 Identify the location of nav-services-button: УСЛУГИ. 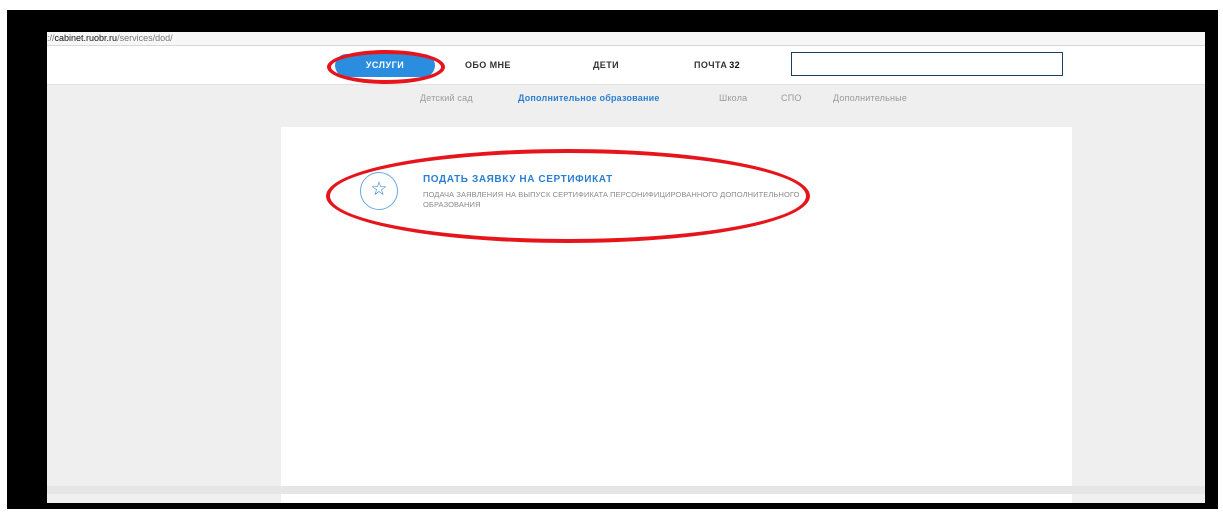
(385, 65).